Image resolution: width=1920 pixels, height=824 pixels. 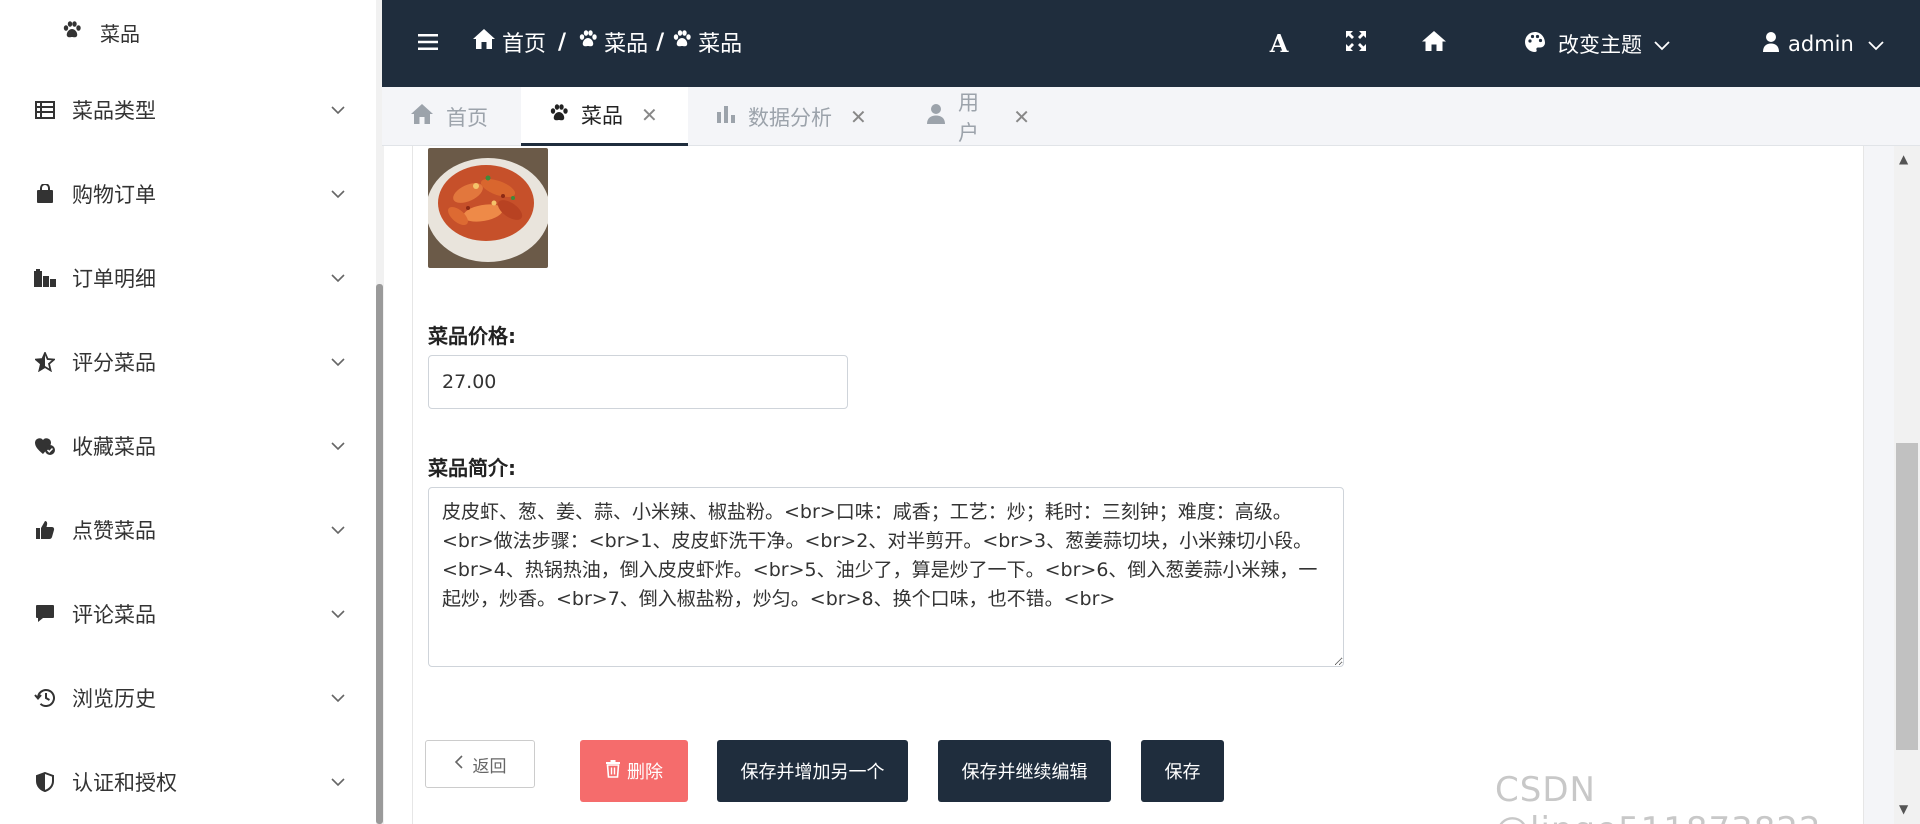 What do you see at coordinates (114, 111) in the screenshot?
I see `sidebar-item-label: 菜品类型` at bounding box center [114, 111].